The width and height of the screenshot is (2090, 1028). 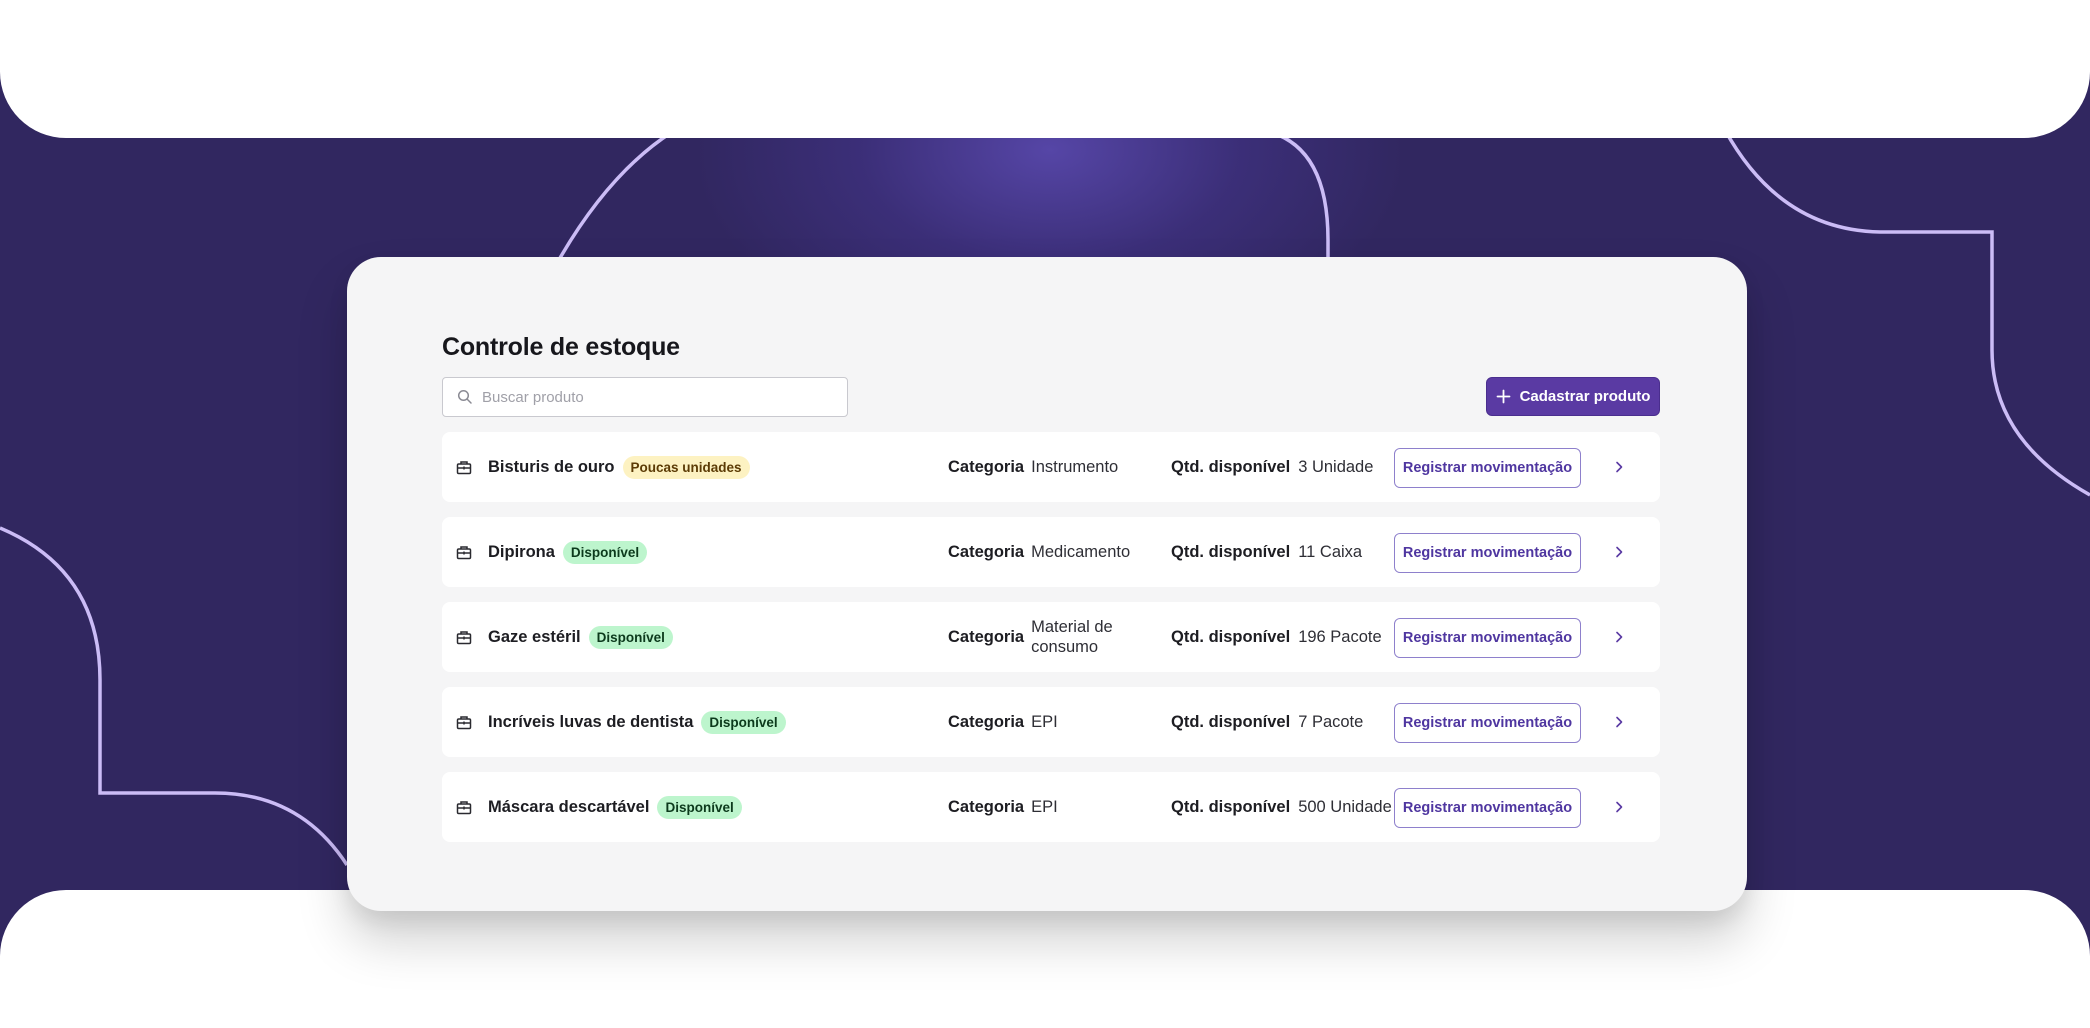 I want to click on quantity-field: Qtd. disponível 3 Unidade, so click(x=1272, y=467).